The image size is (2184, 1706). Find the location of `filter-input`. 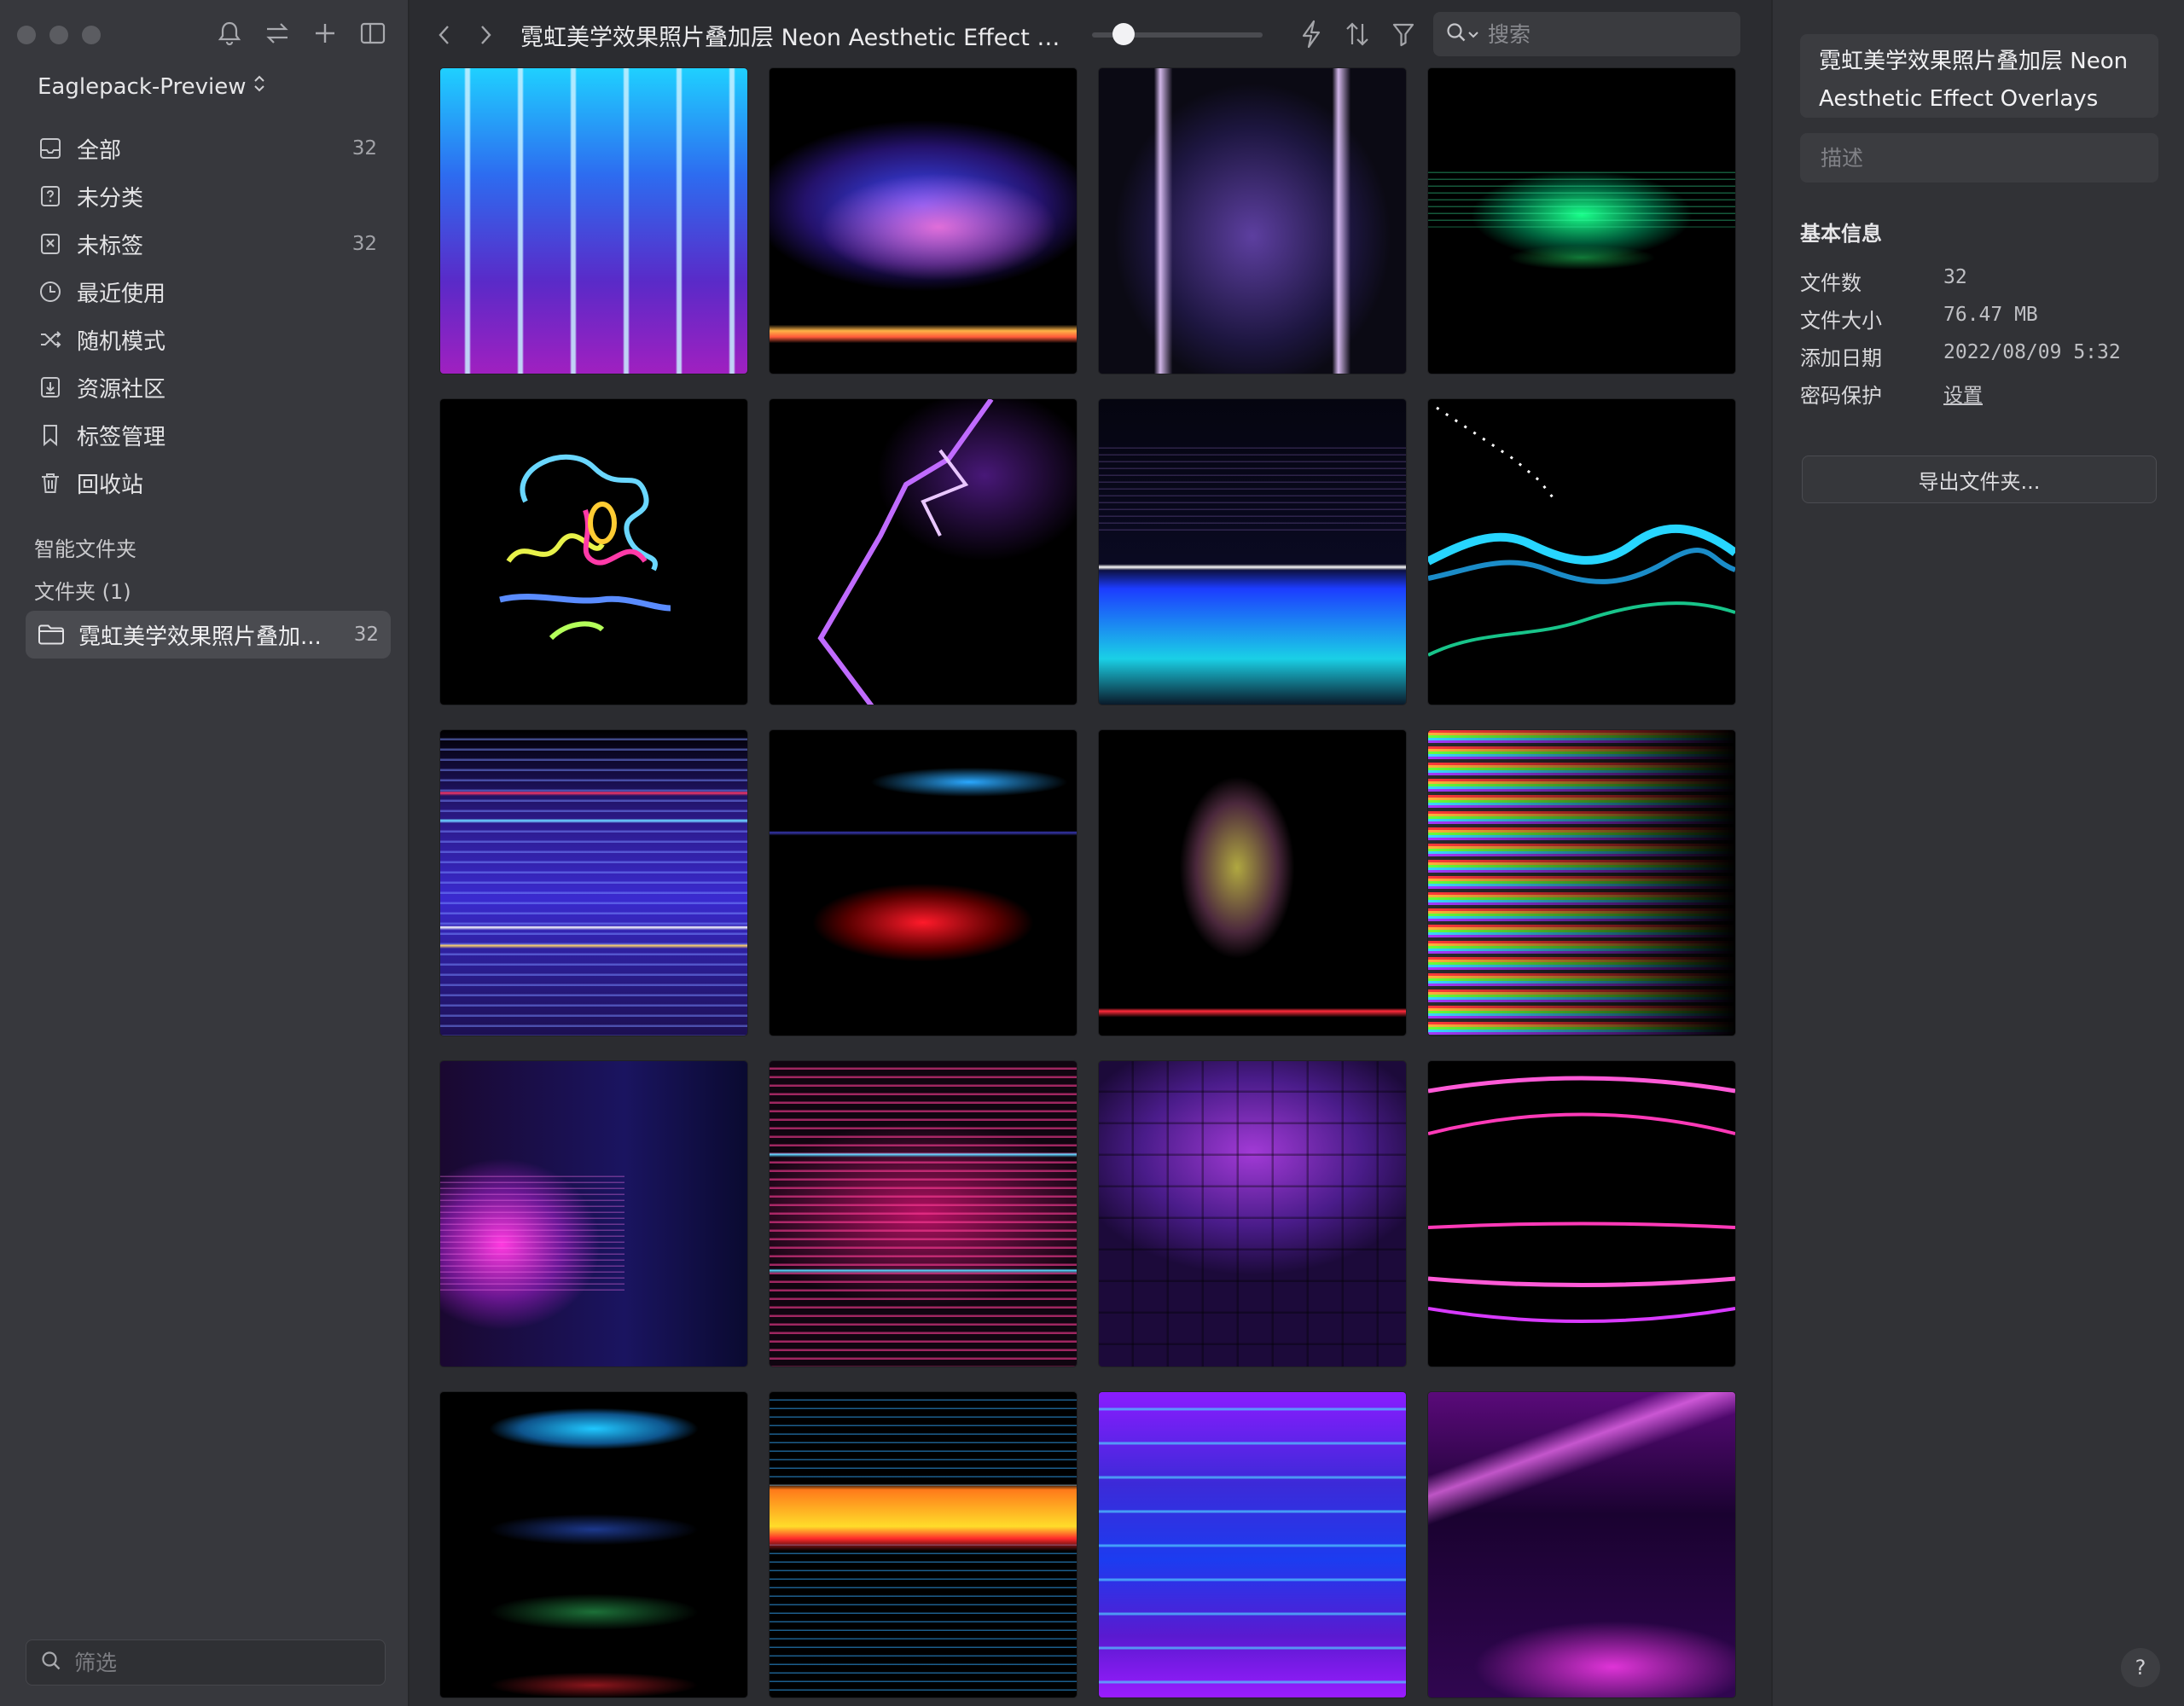

filter-input is located at coordinates (219, 1662).